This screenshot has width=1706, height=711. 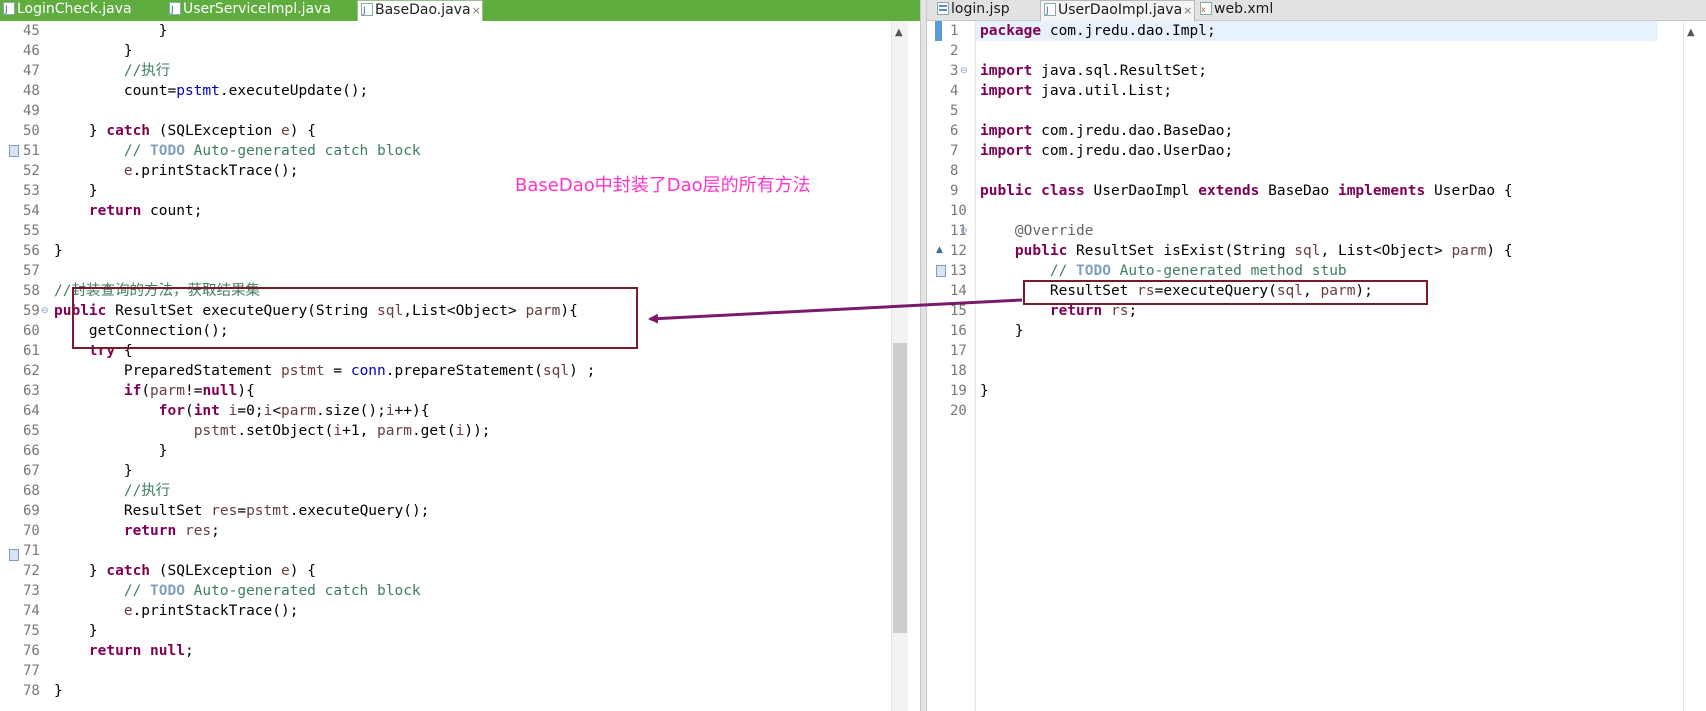 I want to click on line-number: 9, so click(x=954, y=191).